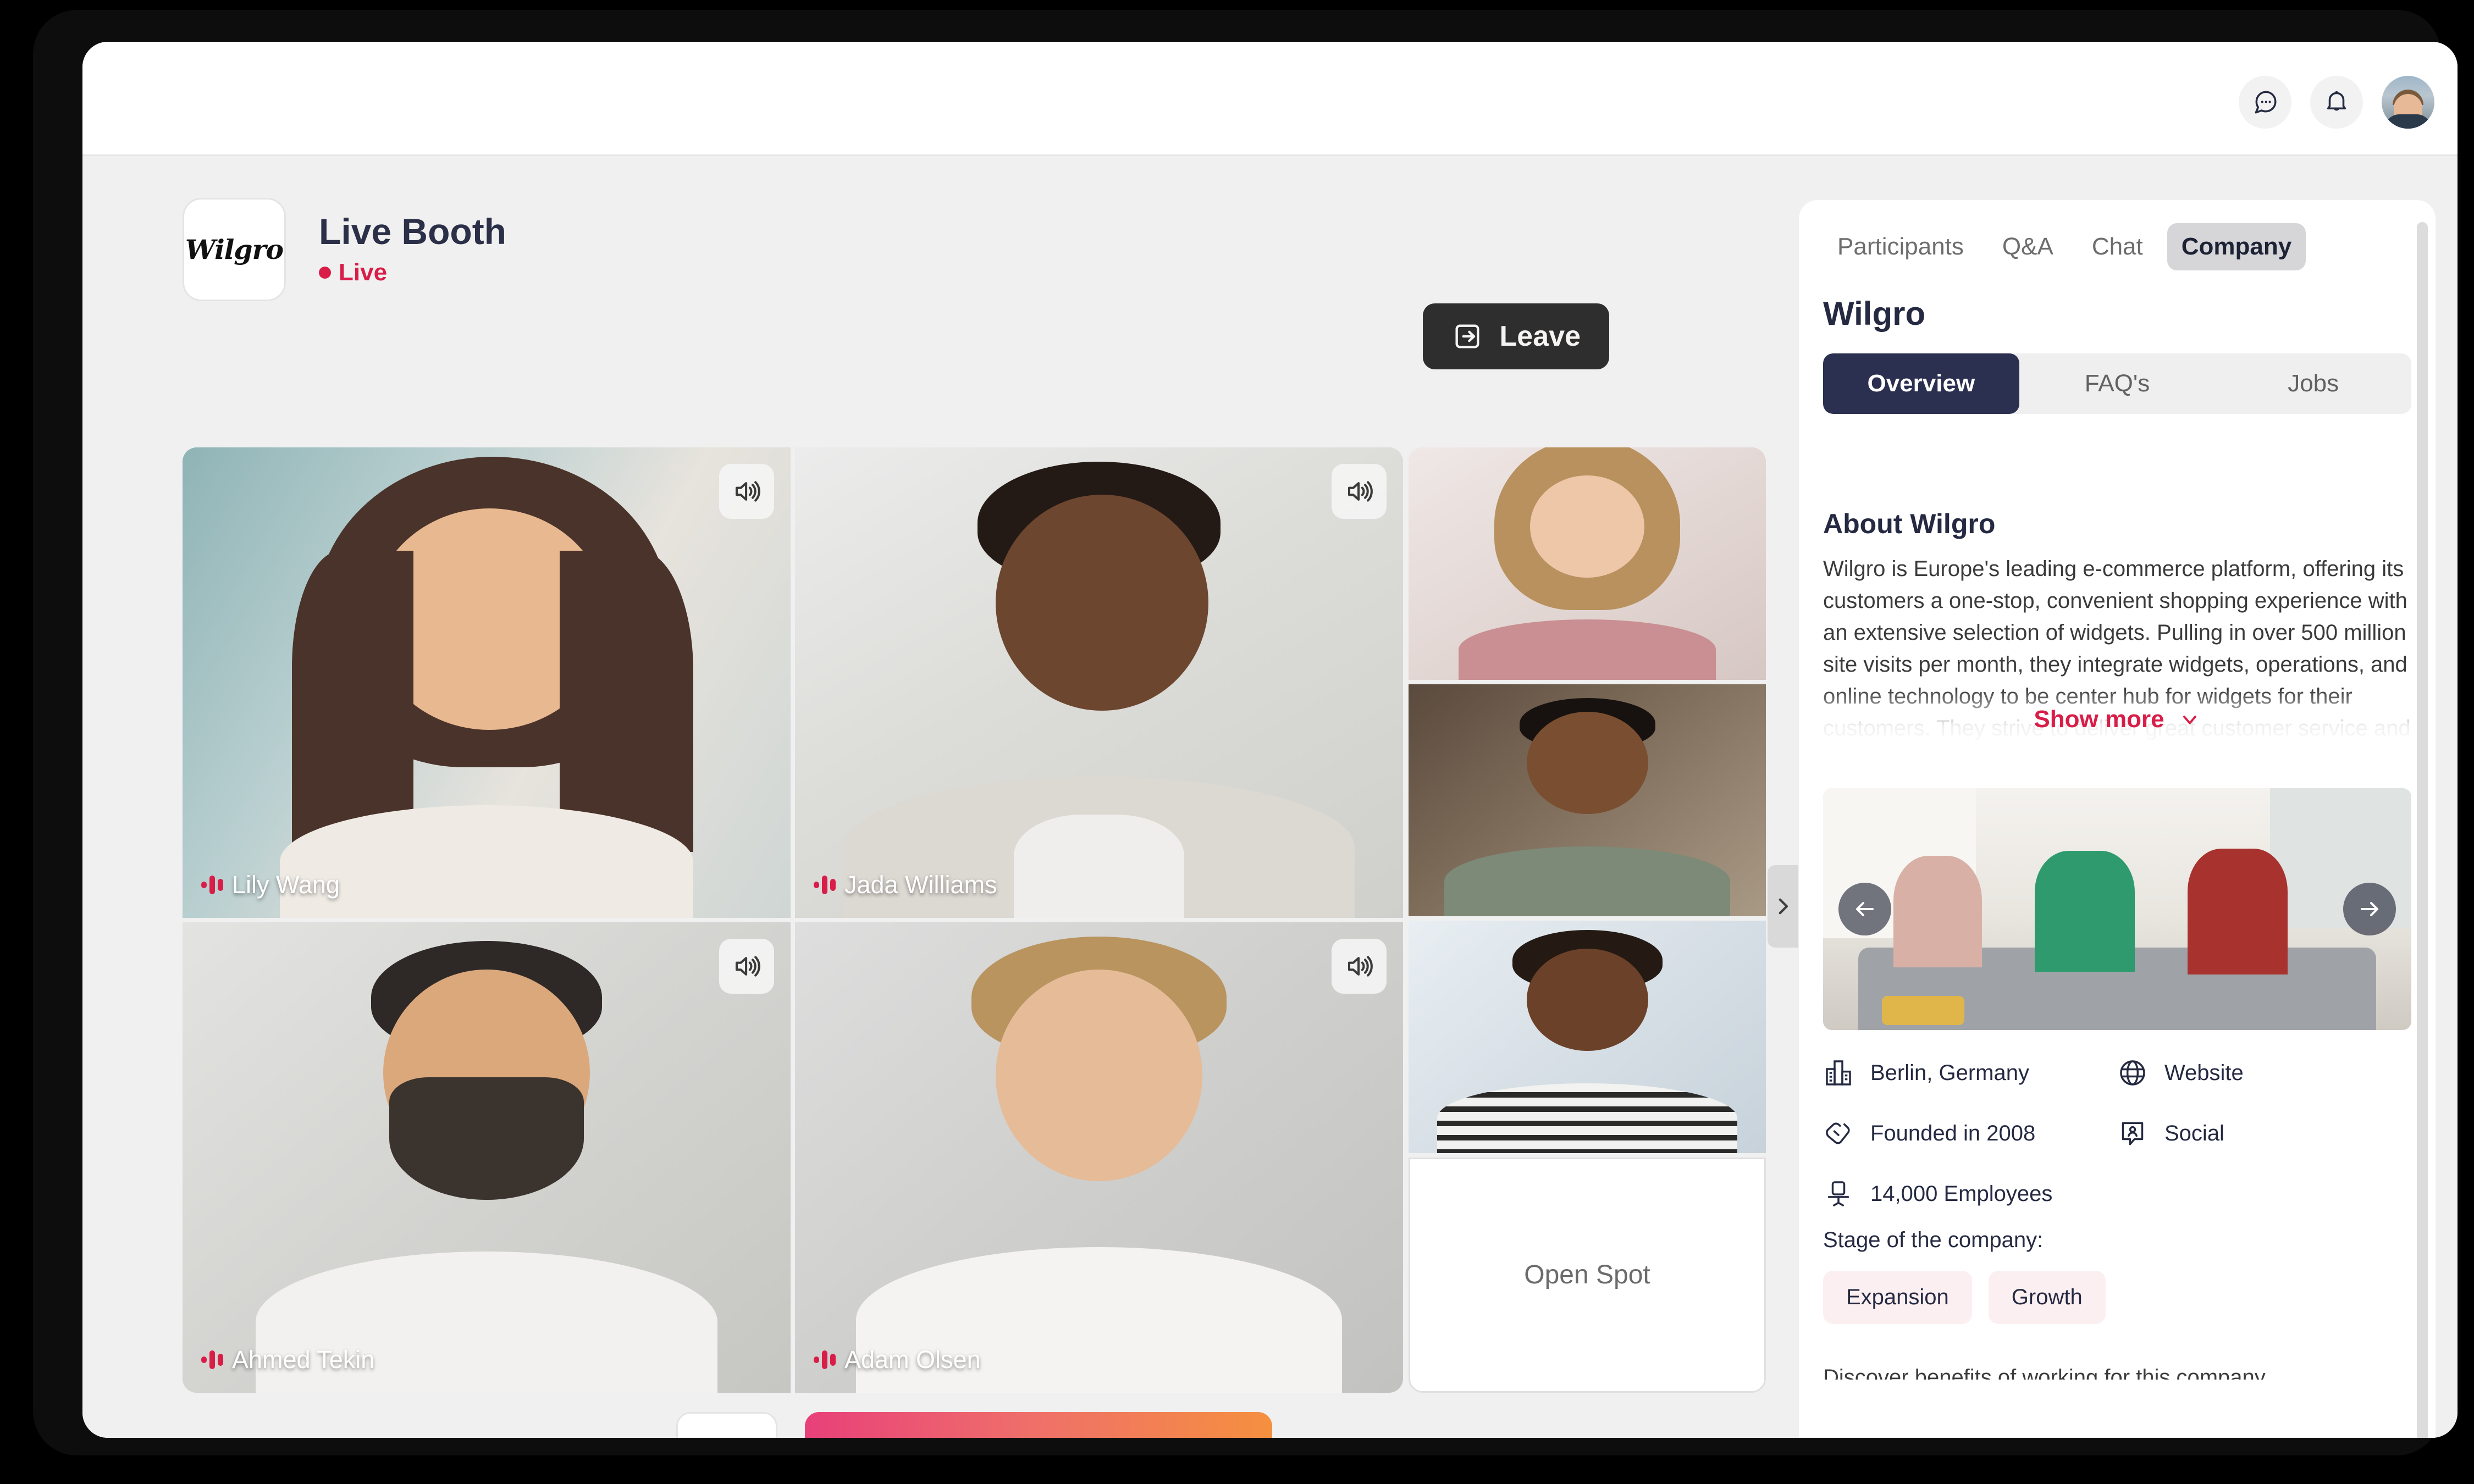  Describe the element at coordinates (2194, 1133) in the screenshot. I see `fact-social-text: Social` at that location.